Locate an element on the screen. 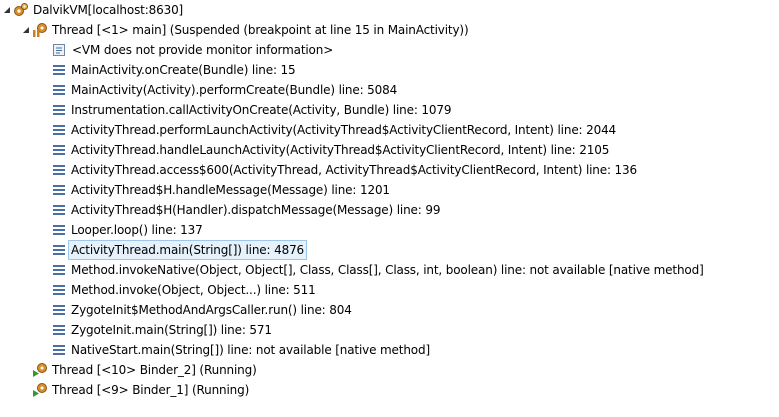 The height and width of the screenshot is (417, 779). thread-binder-2-node: Thread [<10> Binder_2] (Running) is located at coordinates (389, 370).